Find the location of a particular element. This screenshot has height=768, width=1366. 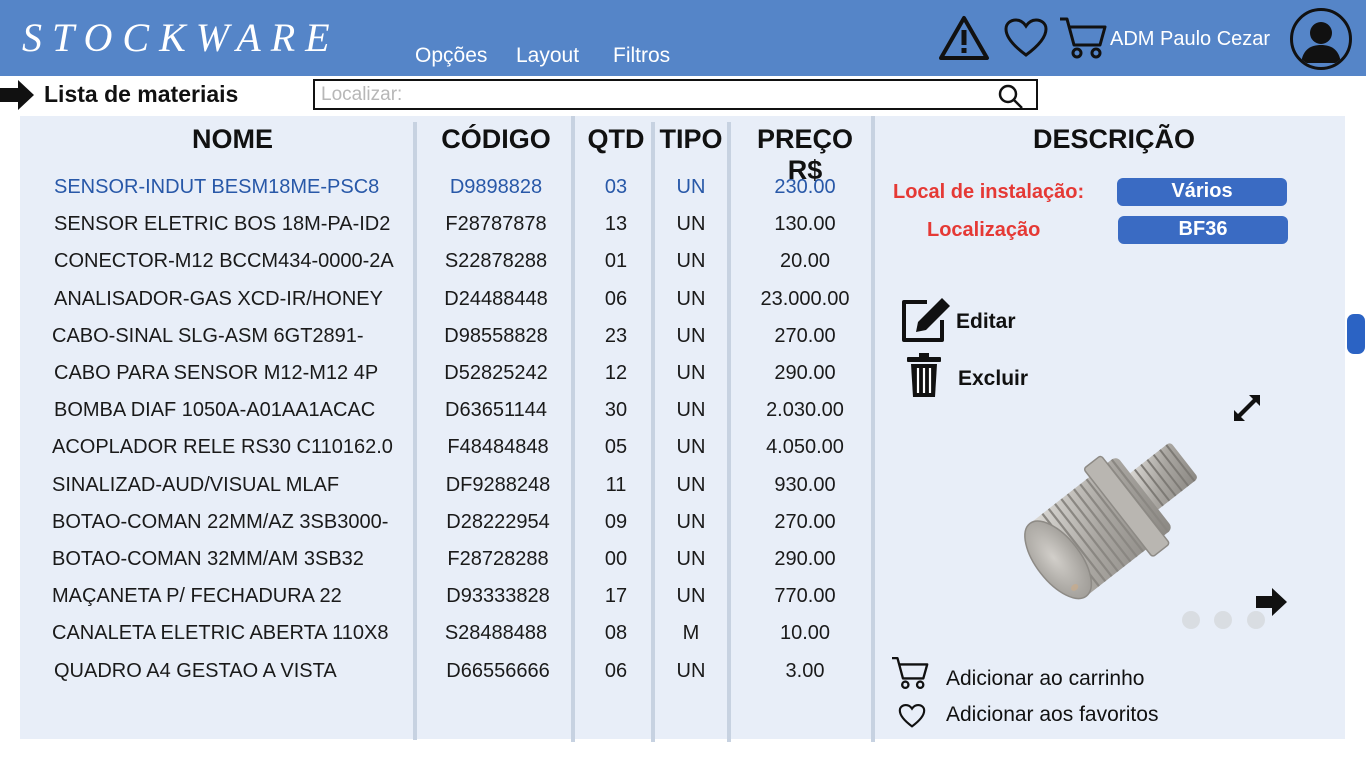

qtd-cell: 12 is located at coordinates (616, 373).